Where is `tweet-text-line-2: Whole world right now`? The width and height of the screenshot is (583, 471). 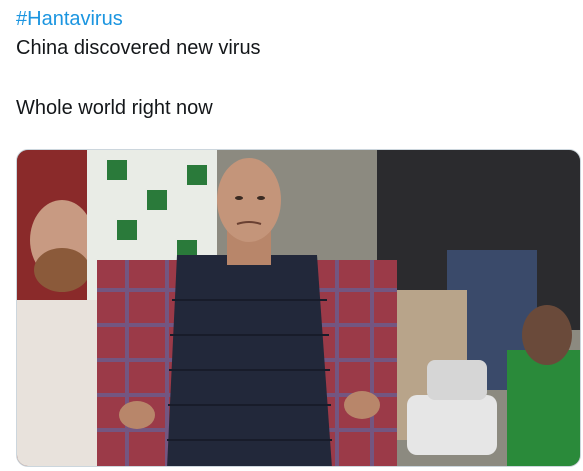
tweet-text-line-2: Whole world right now is located at coordinates (114, 108).